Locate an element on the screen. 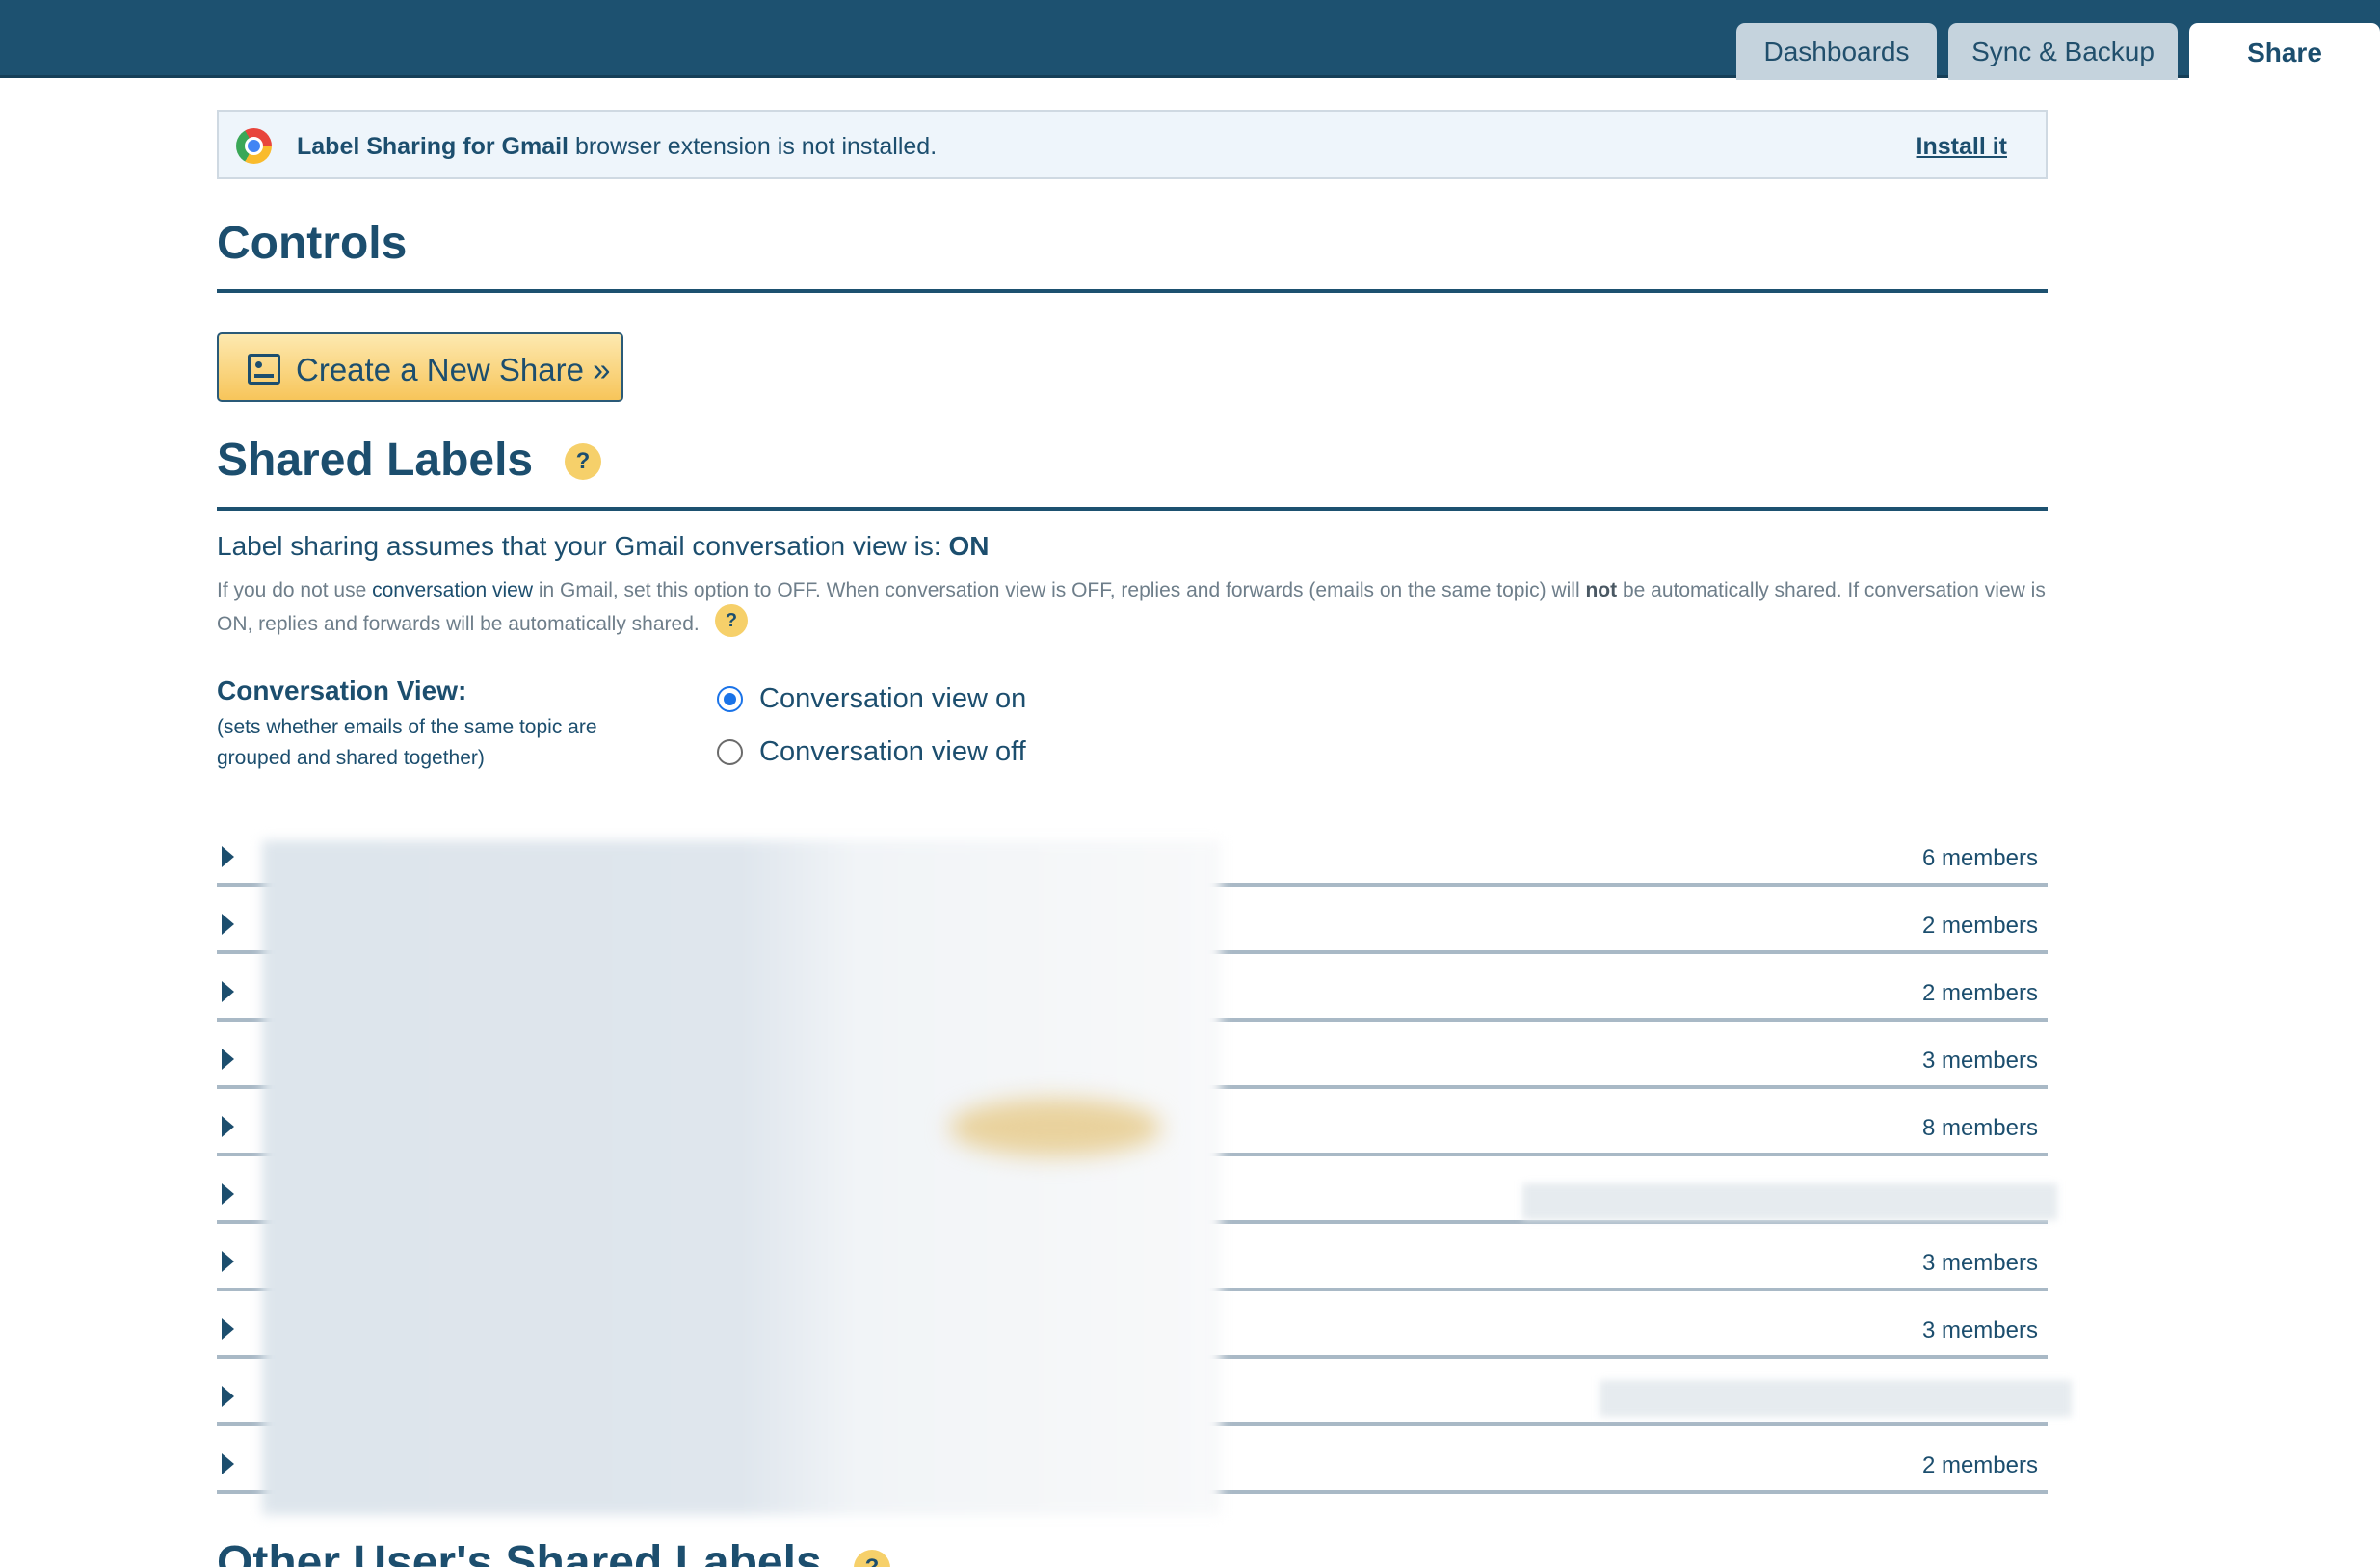 This screenshot has height=1567, width=2380. conversation-view-on-option: Conversation view on is located at coordinates (871, 699).